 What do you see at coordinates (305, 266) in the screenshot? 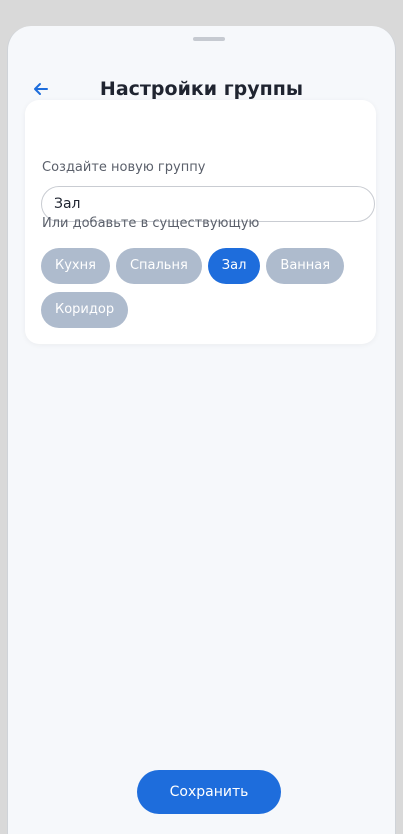
I see `group-chip-bathroom: Ванная` at bounding box center [305, 266].